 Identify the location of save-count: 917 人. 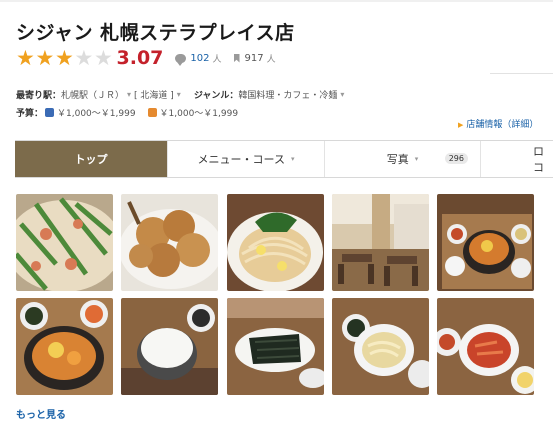
(254, 58).